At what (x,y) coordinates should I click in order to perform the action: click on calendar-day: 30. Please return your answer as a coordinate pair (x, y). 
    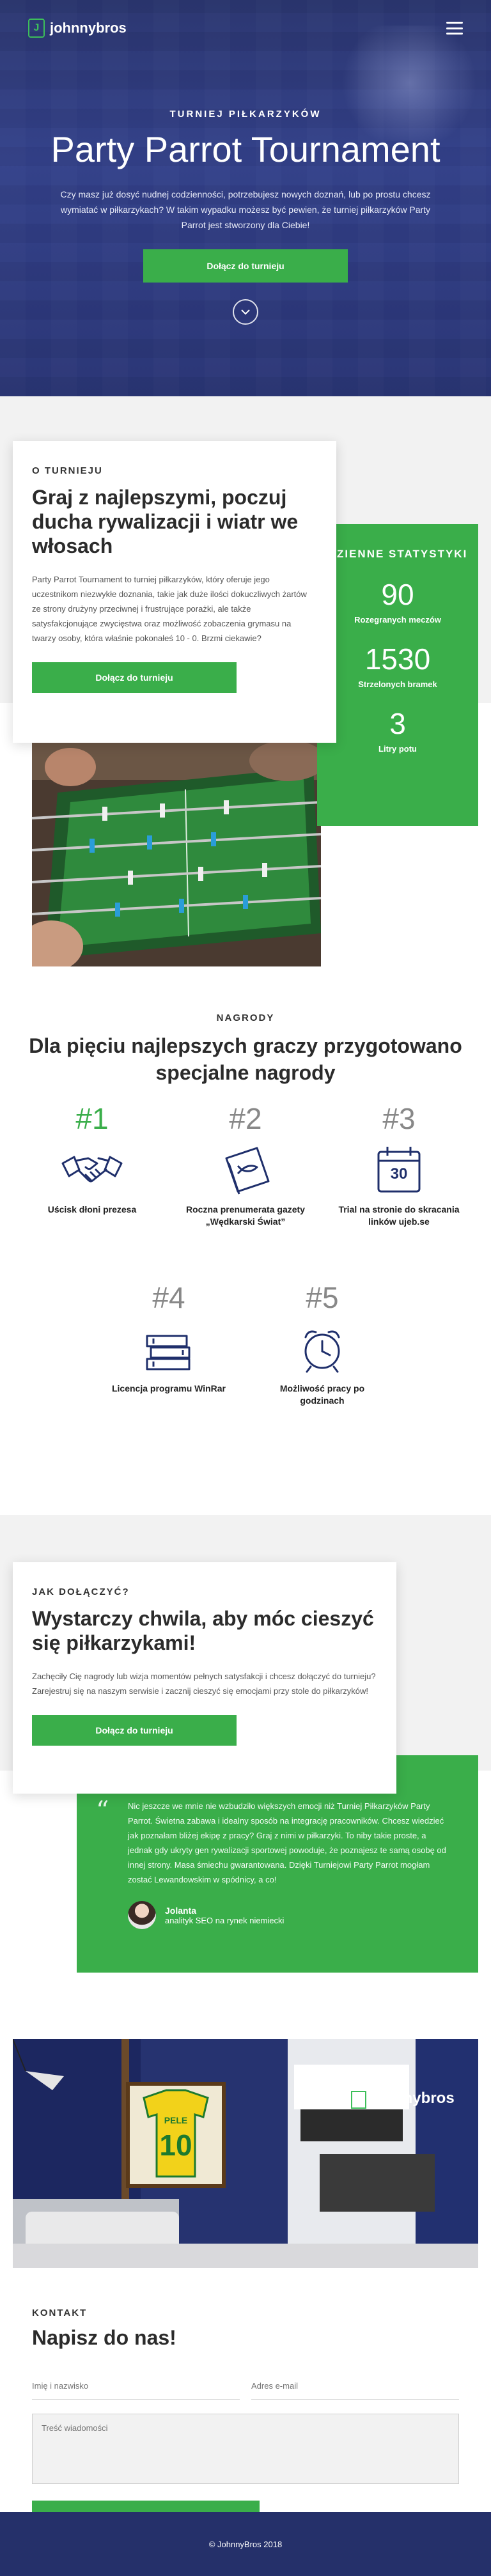
    Looking at the image, I should click on (399, 1174).